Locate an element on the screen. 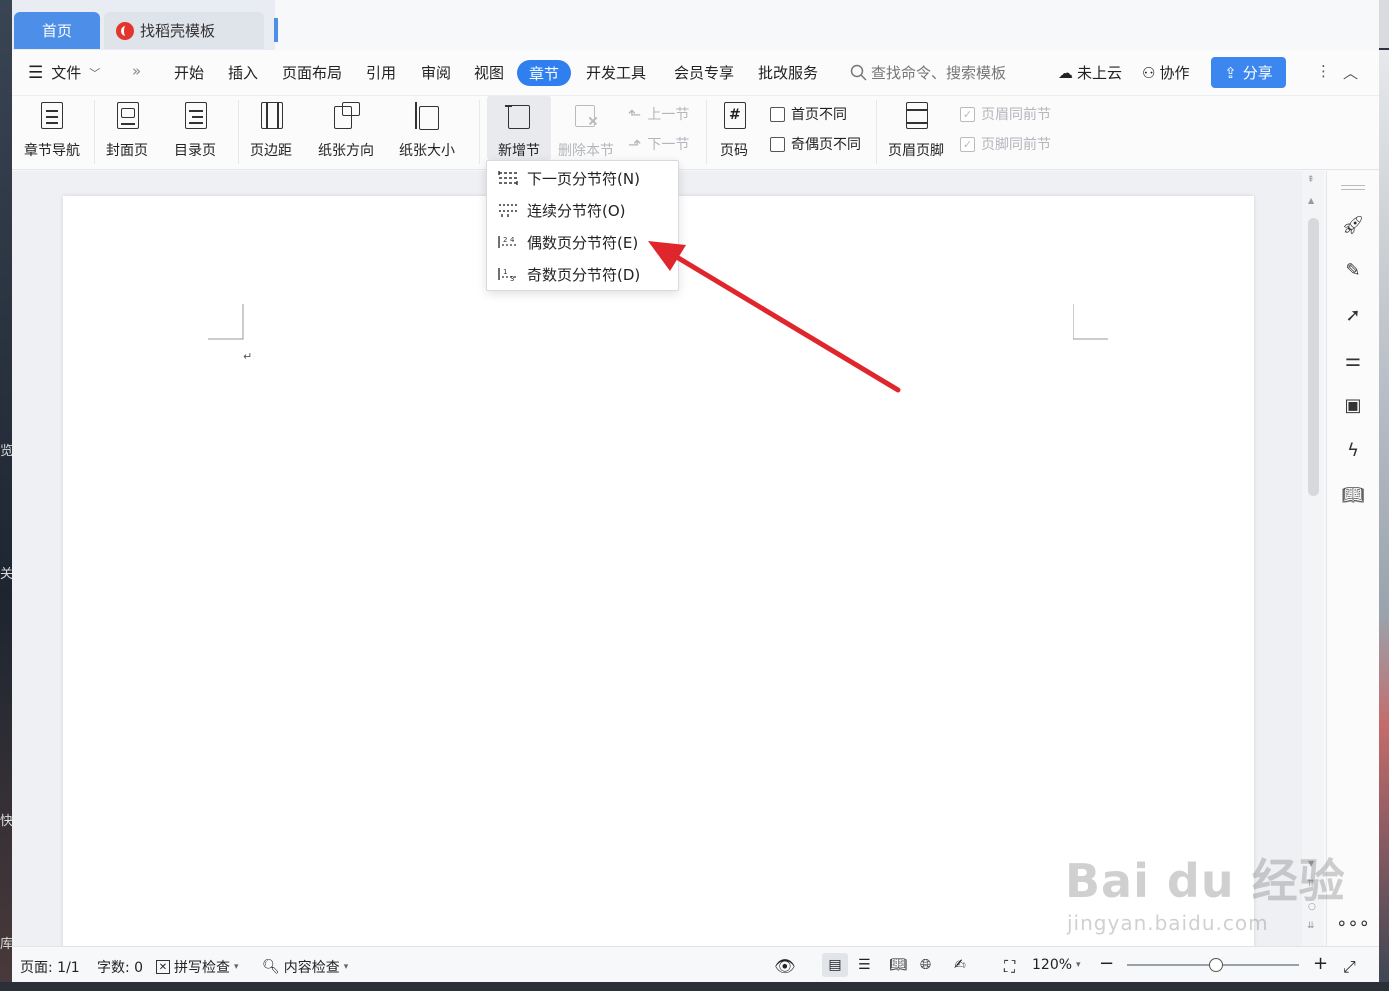 The height and width of the screenshot is (991, 1389). cloud-status: ☁ 未上云 is located at coordinates (1090, 72).